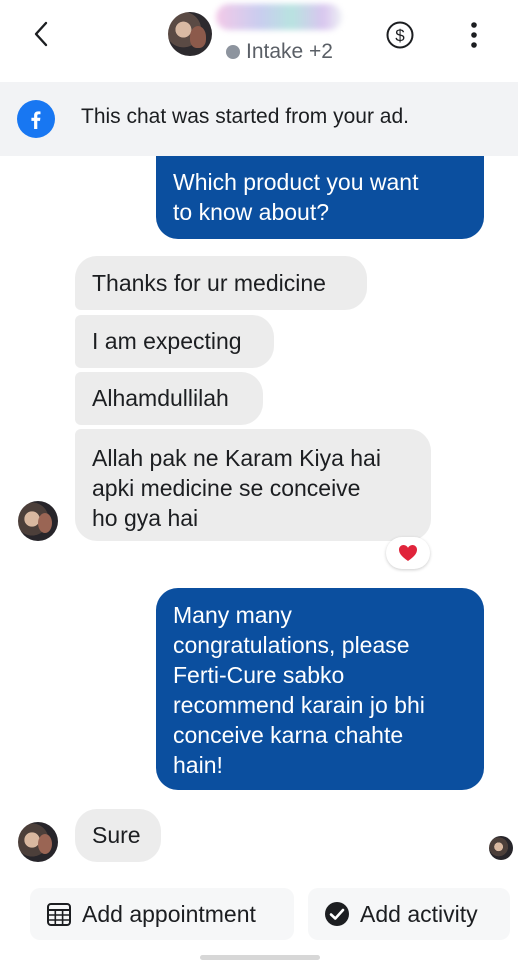 The image size is (518, 960). I want to click on ad-origin-banner: This chat was started from your ad., so click(259, 119).